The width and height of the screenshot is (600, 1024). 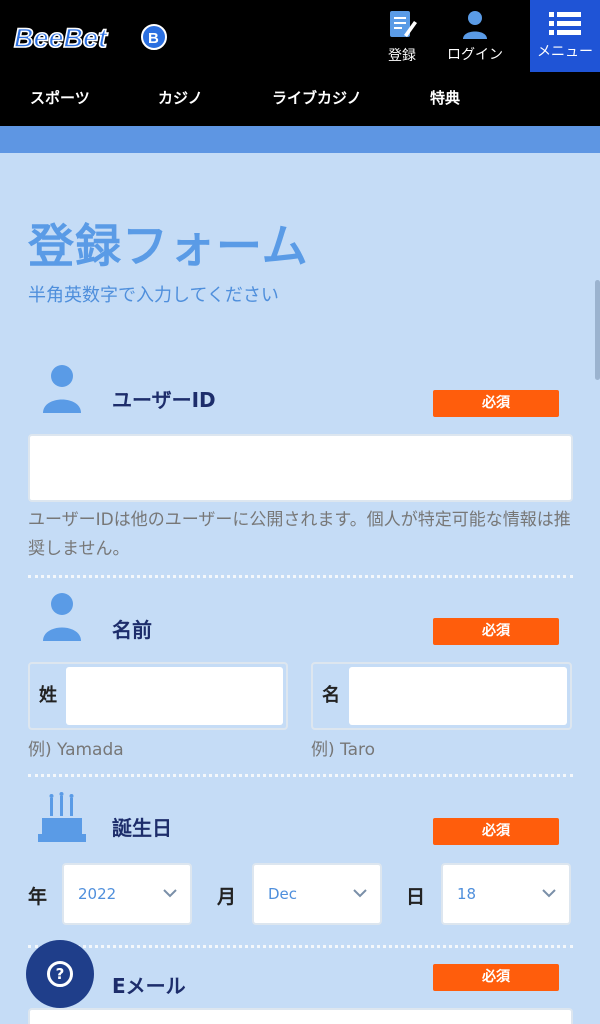 I want to click on page-subtitle: 半角英数字で入力してください, so click(x=153, y=295).